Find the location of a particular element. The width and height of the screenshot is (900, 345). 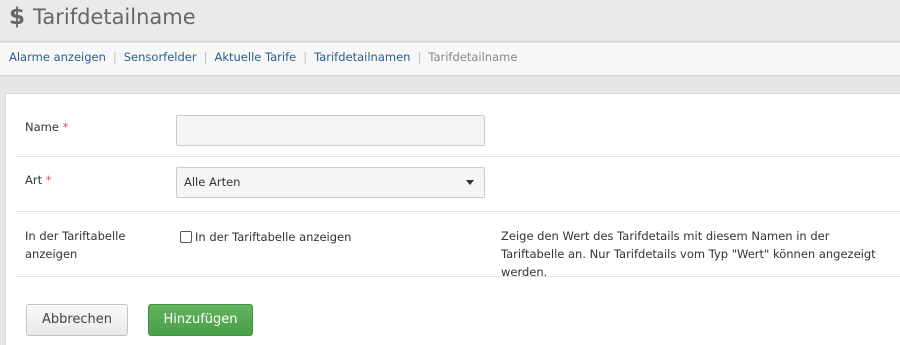

dollar-icon: $ is located at coordinates (17, 17).